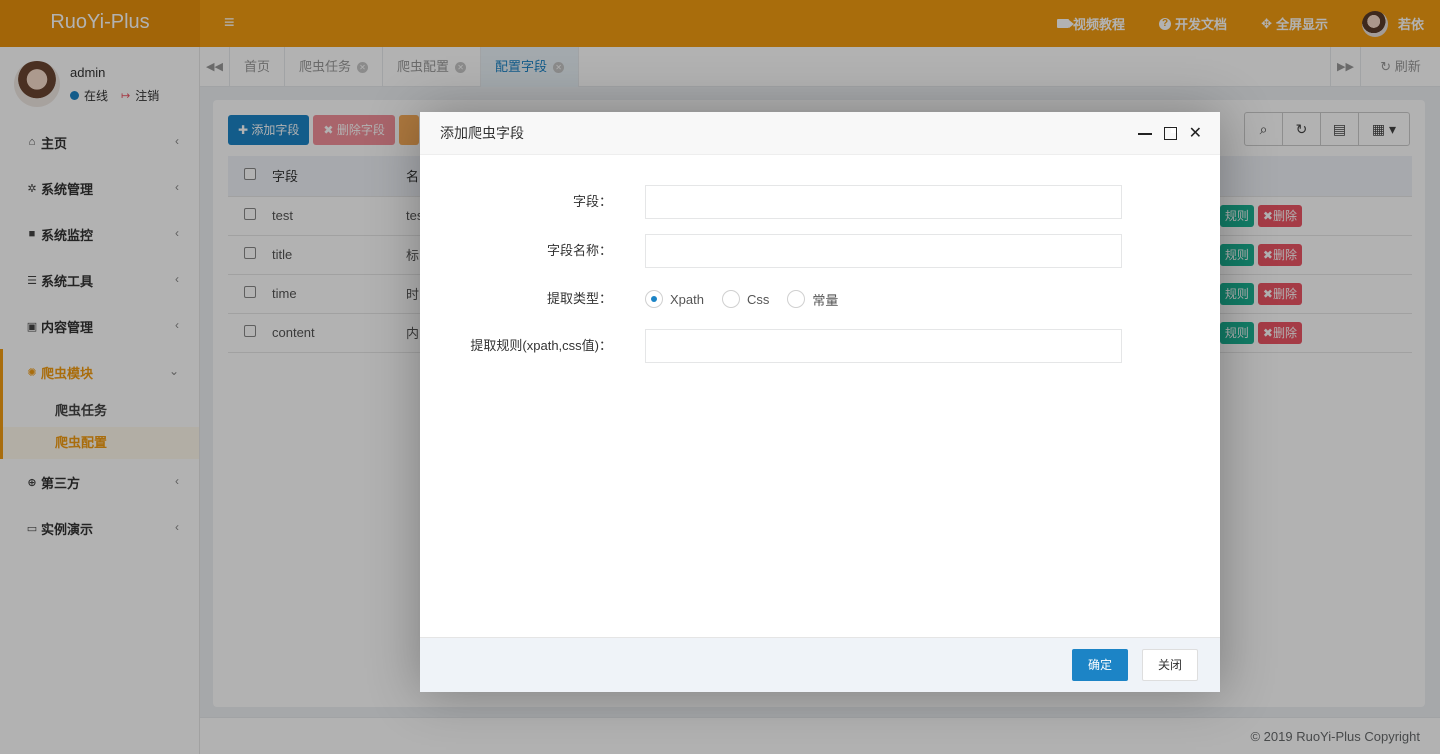 This screenshot has width=1440, height=754. I want to click on dialog-controls: ✕, so click(1169, 133).